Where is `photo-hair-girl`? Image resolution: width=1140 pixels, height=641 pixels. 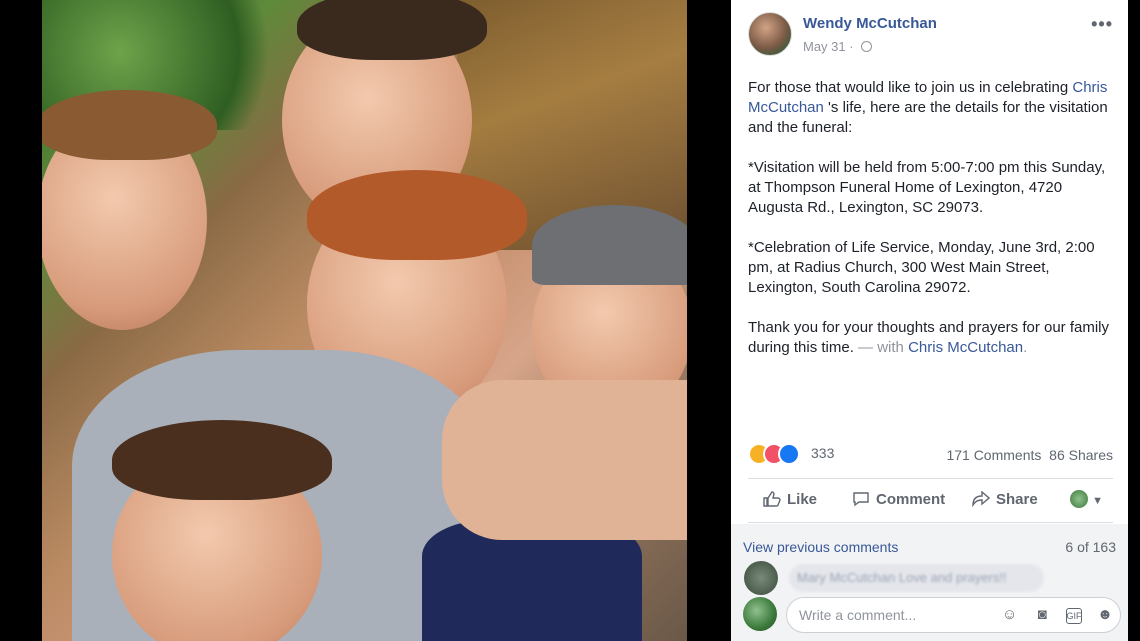
photo-hair-girl is located at coordinates (417, 215).